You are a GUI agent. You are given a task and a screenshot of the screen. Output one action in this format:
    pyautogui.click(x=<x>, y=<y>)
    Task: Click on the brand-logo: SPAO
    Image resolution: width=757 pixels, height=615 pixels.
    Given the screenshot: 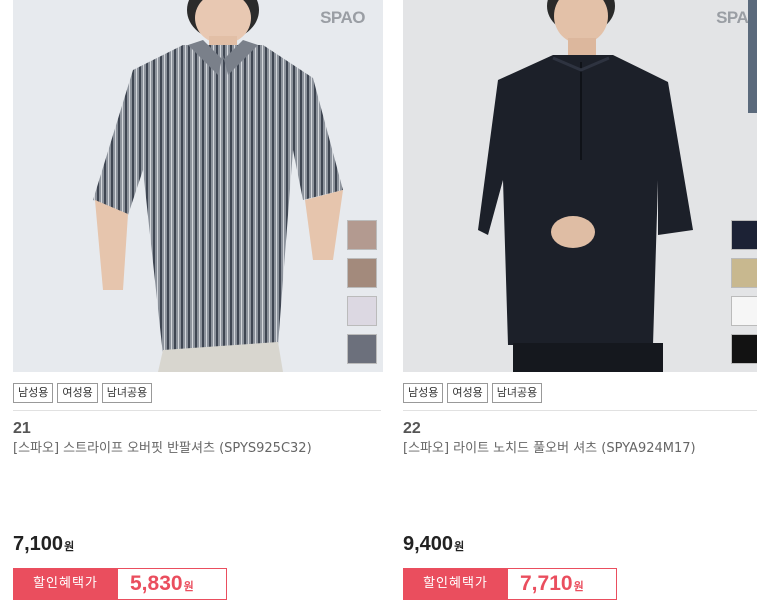 What is the action you would take?
    pyautogui.click(x=342, y=17)
    